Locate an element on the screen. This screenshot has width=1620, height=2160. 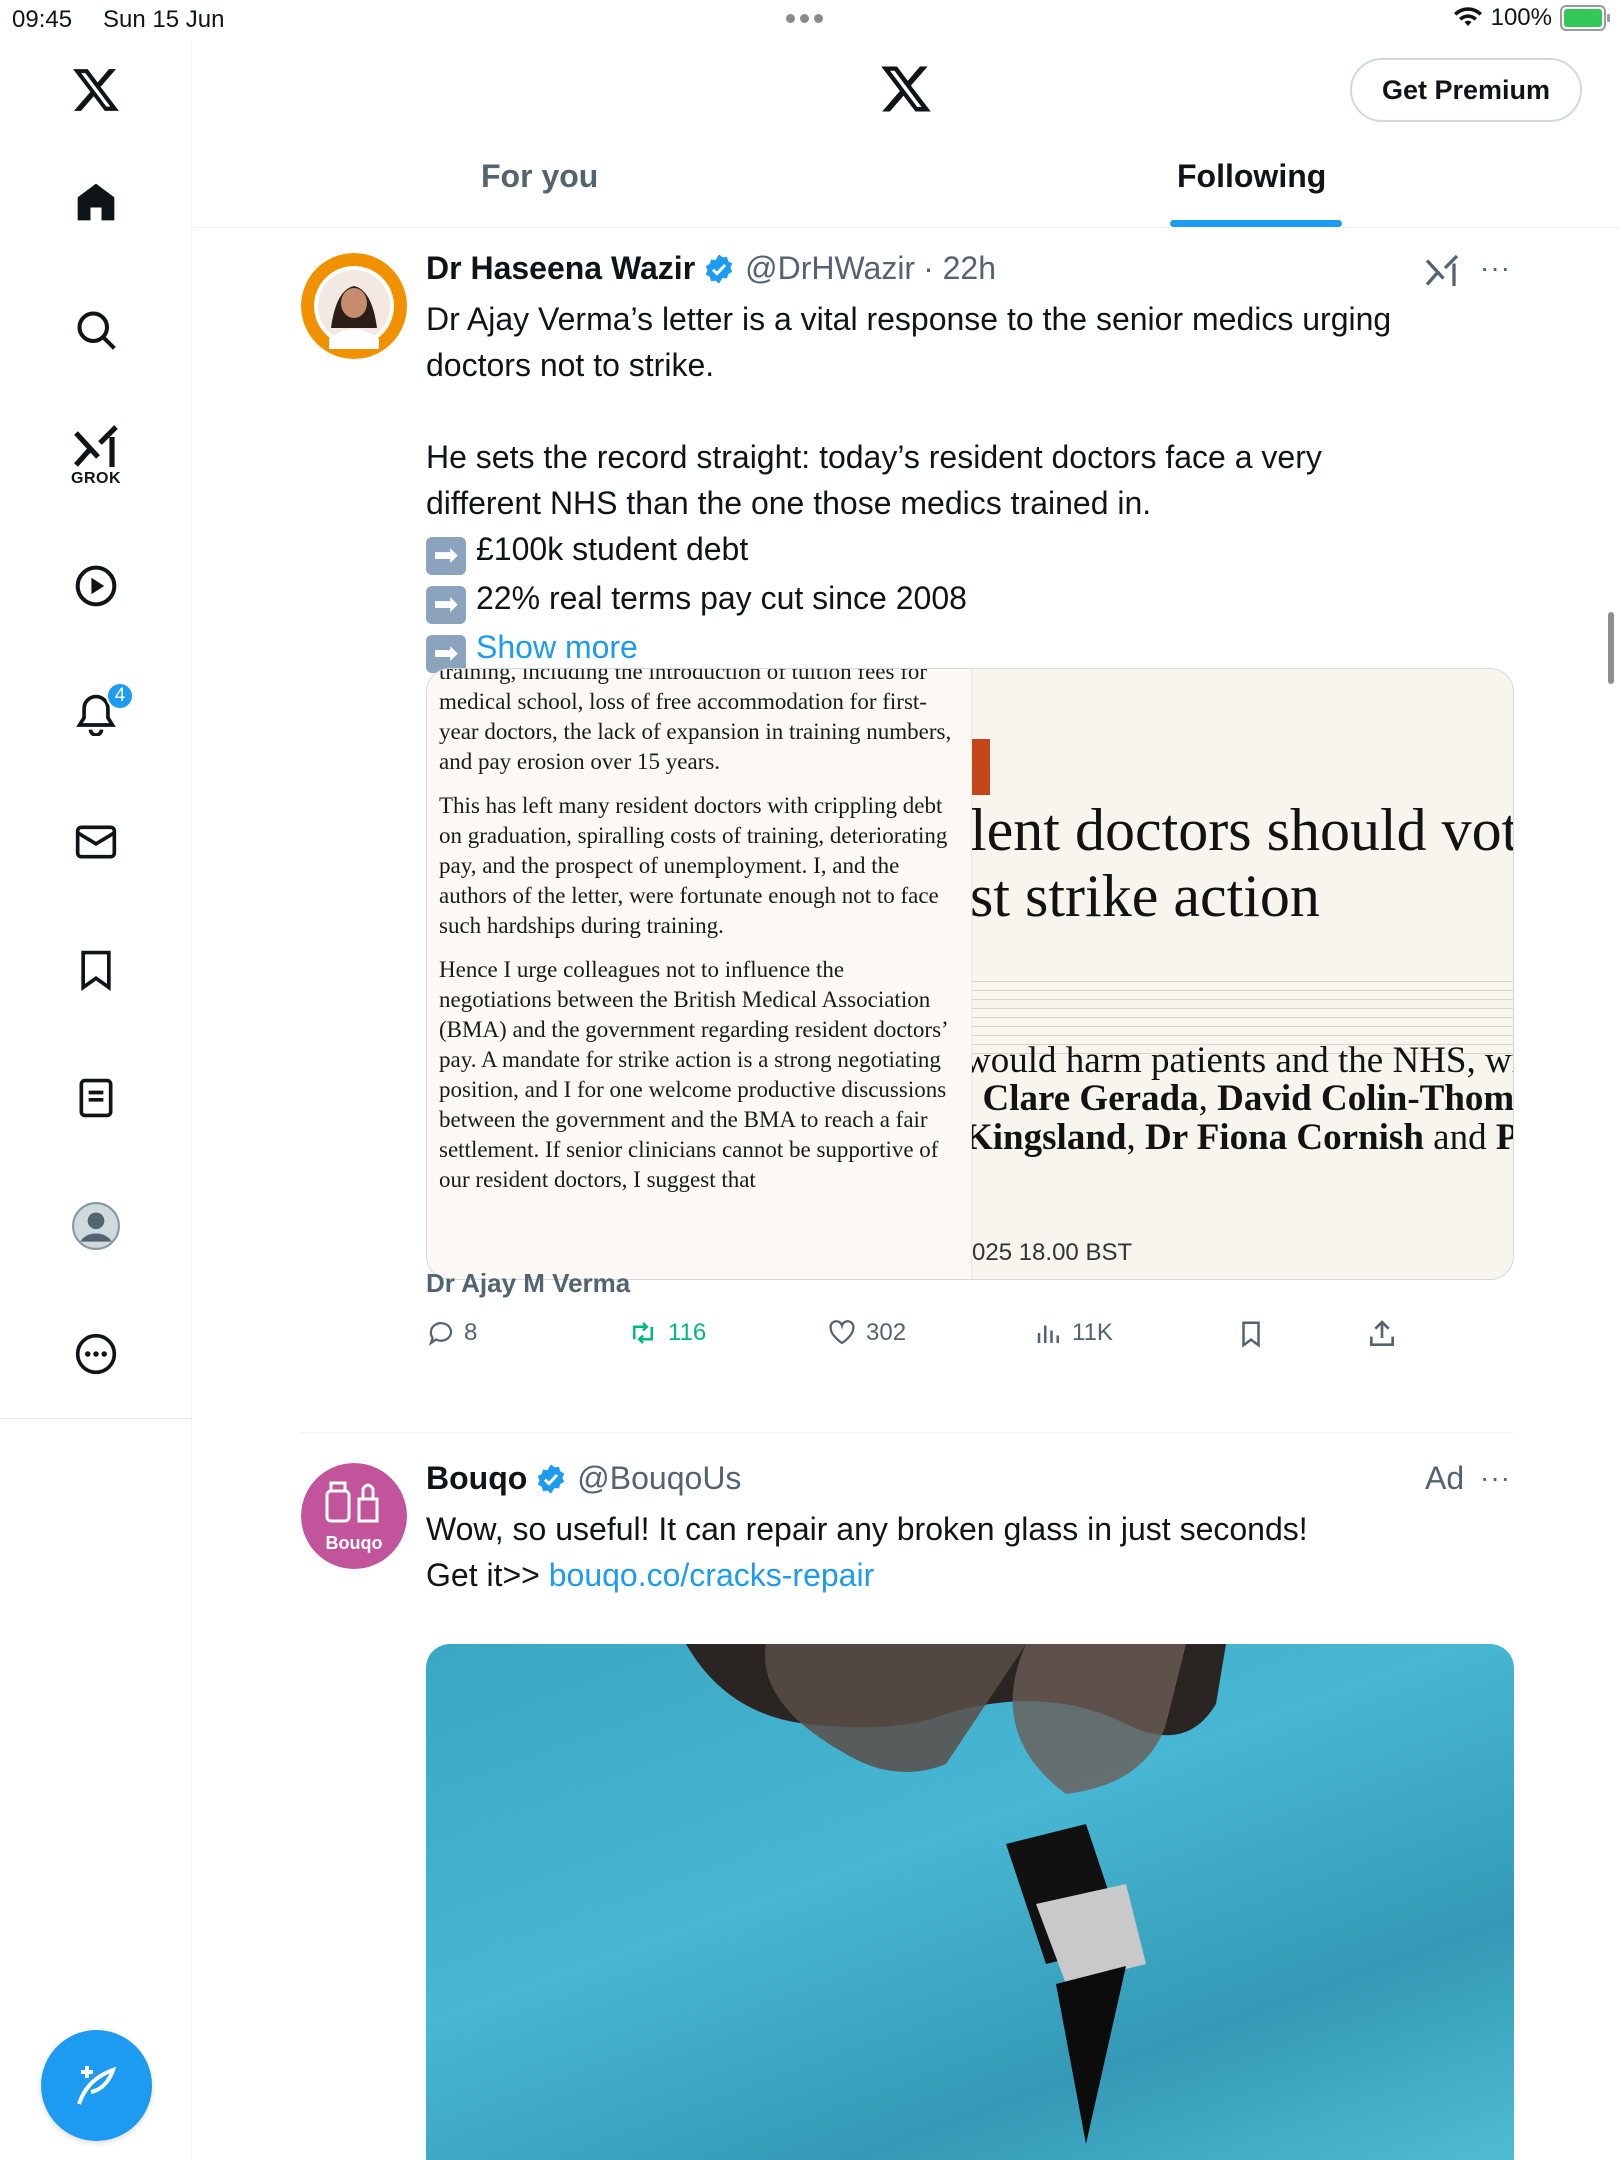
battery-percent: 100% is located at coordinates (1521, 17).